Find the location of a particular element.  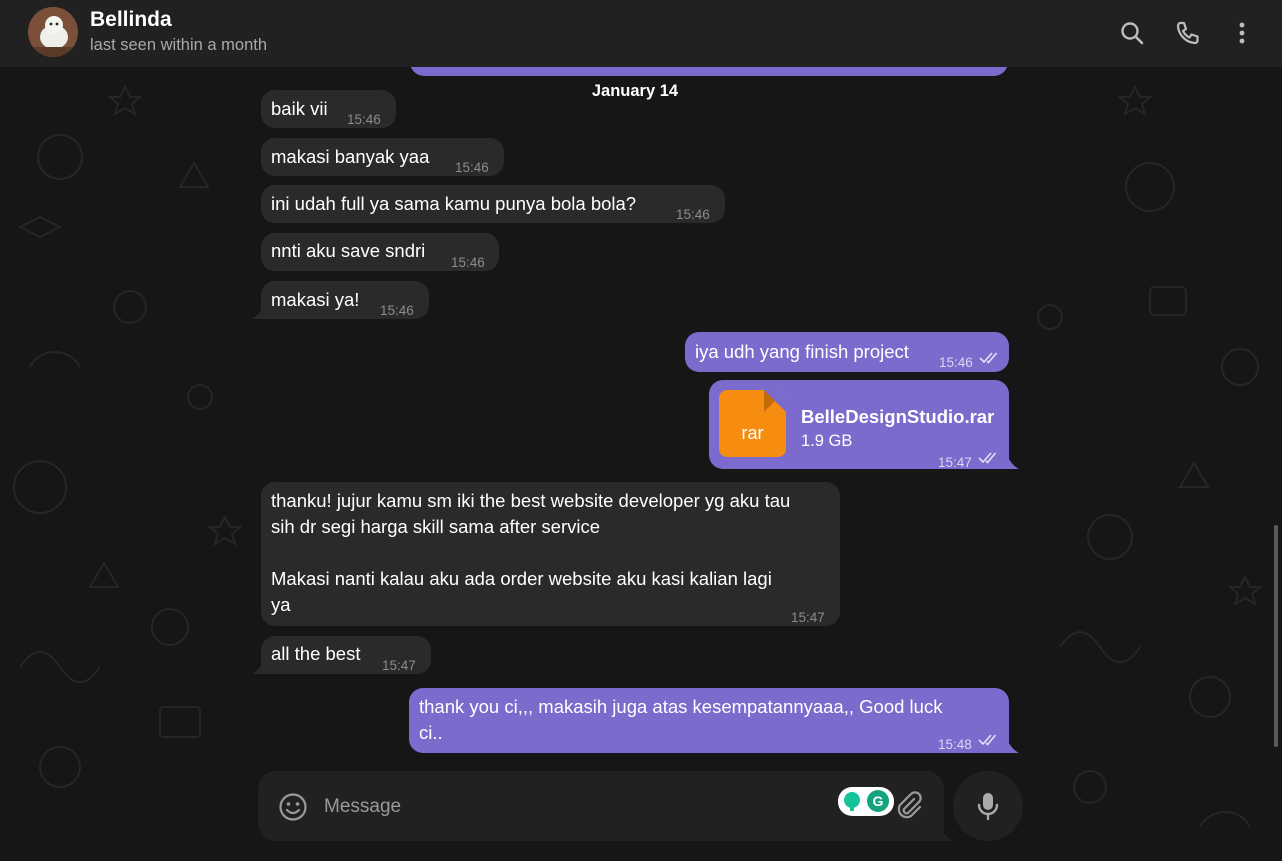

search-icon is located at coordinates (1132, 33).